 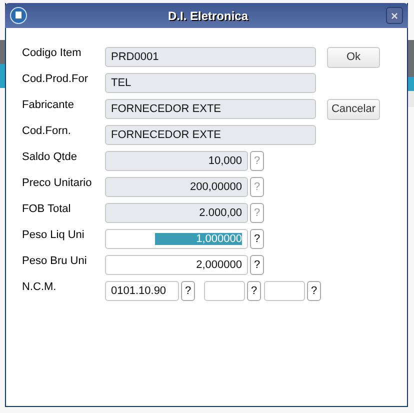 I want to click on field-label: Saldo Qtde, so click(x=50, y=157).